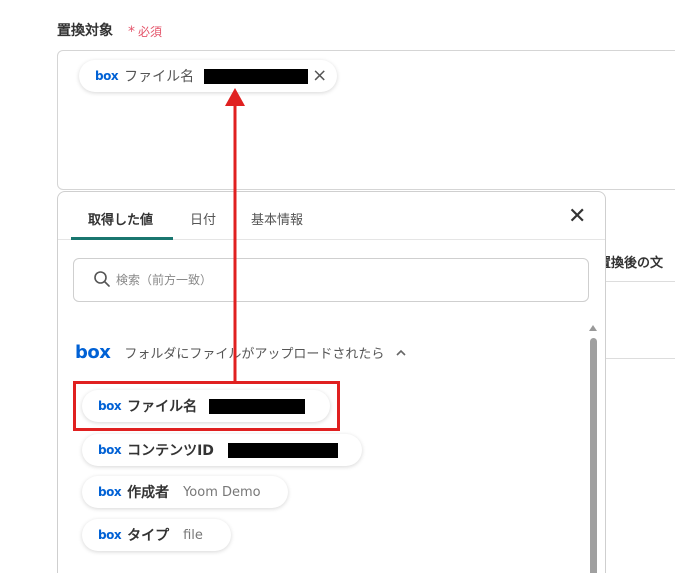 This screenshot has width=675, height=573. What do you see at coordinates (336, 280) in the screenshot?
I see `search-input` at bounding box center [336, 280].